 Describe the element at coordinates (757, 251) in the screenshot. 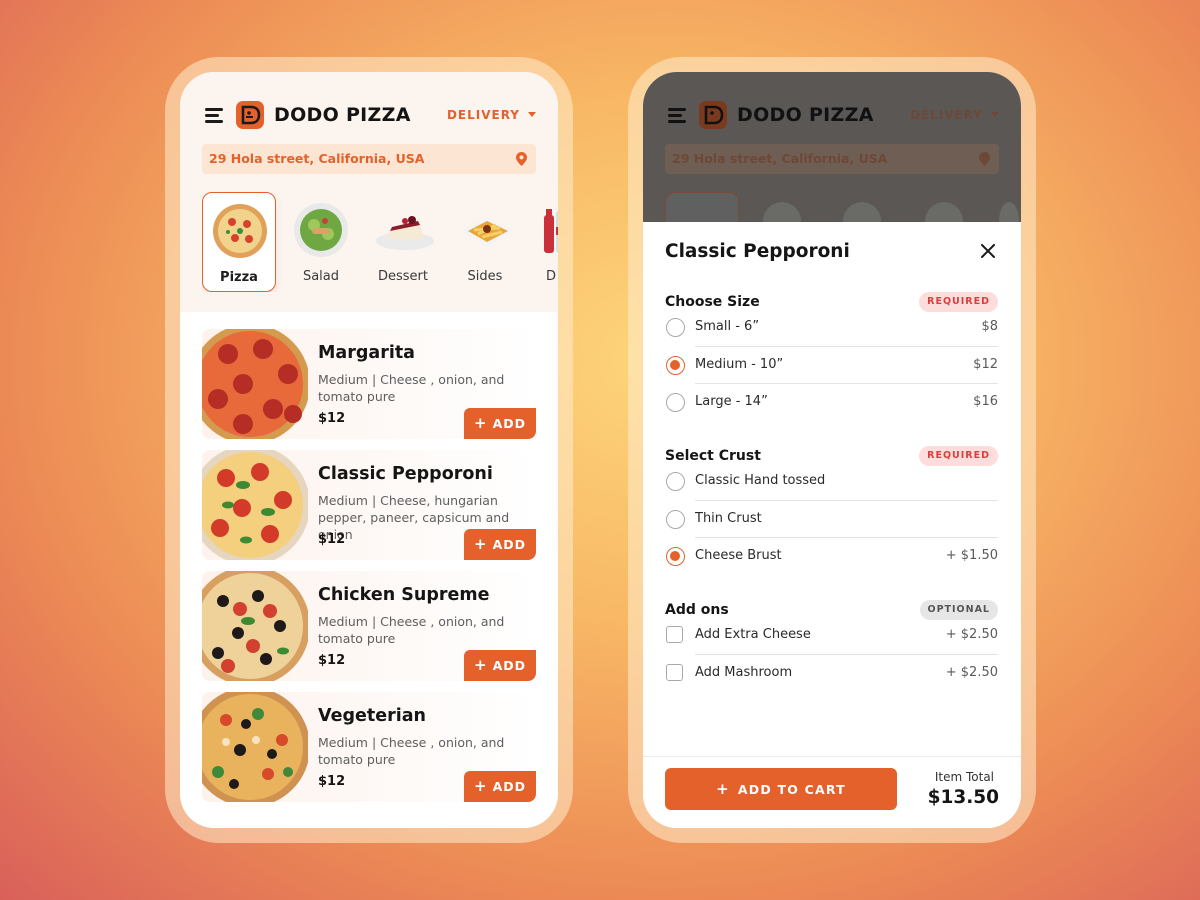

I see `sheet-title: Classic Pepporoni` at that location.